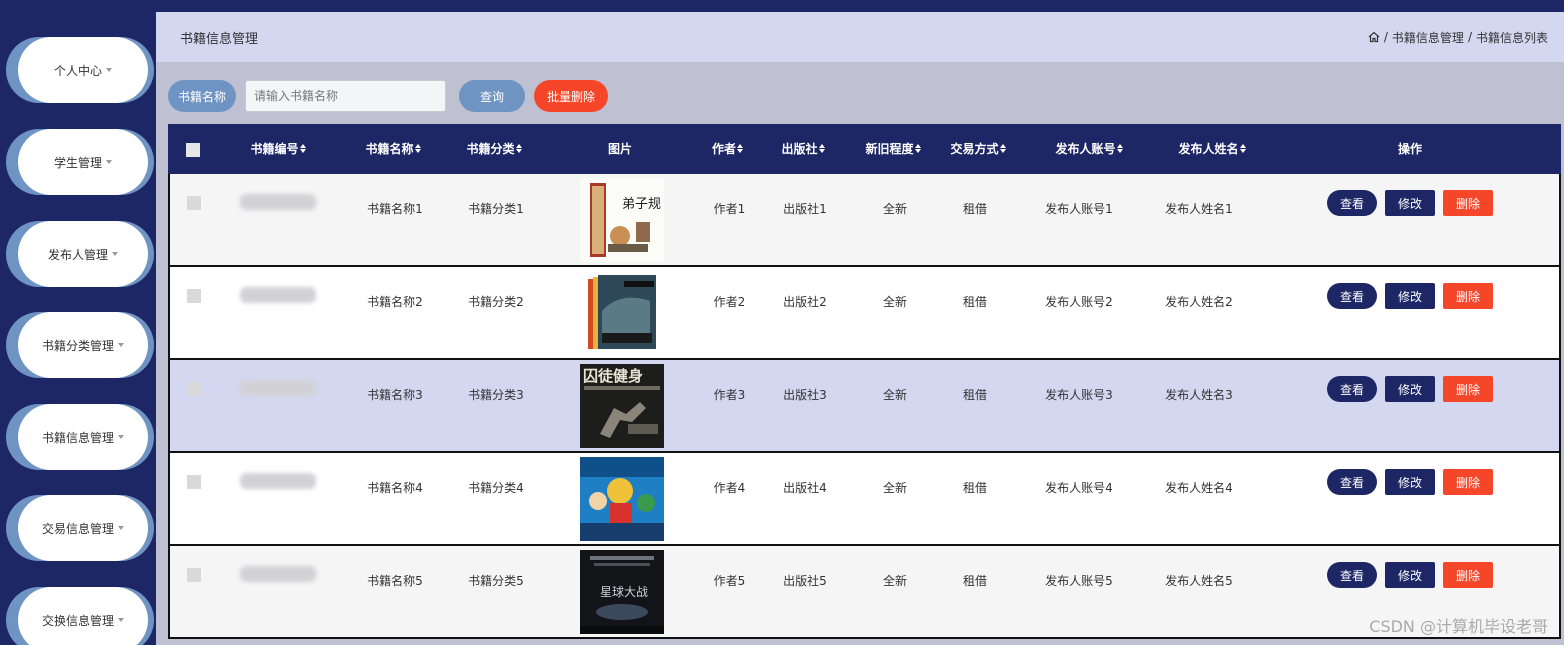 This screenshot has height=645, width=1564. I want to click on sidebar-item-trade-info-management: 交易信息管理, so click(80, 528).